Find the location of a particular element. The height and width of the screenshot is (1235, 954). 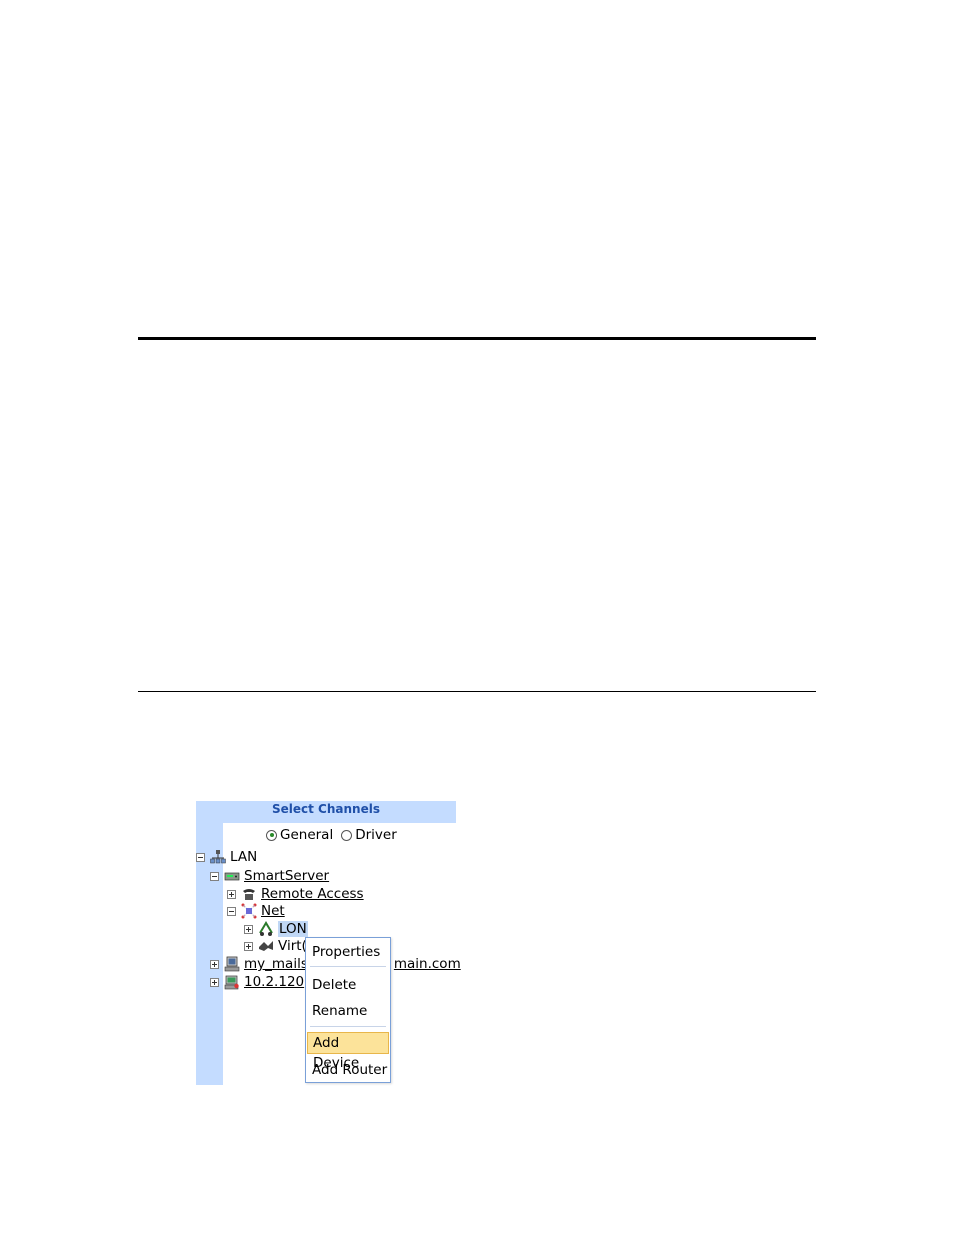

tree-label-ip: 10.2.120 is located at coordinates (274, 982).